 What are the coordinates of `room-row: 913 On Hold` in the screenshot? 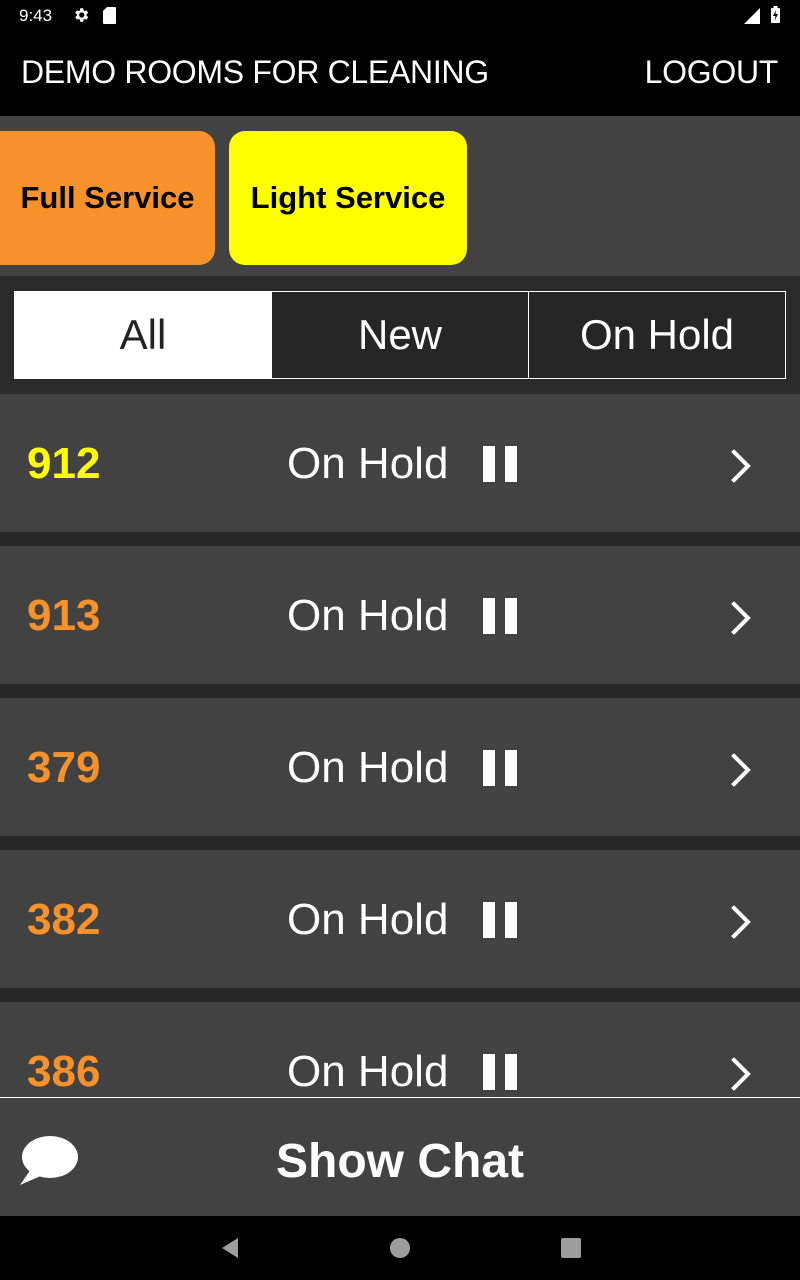 It's located at (400, 615).